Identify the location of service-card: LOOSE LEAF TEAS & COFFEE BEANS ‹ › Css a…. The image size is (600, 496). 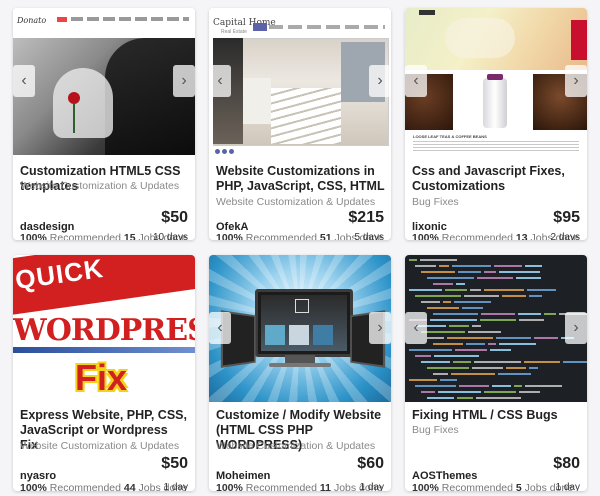
(496, 124).